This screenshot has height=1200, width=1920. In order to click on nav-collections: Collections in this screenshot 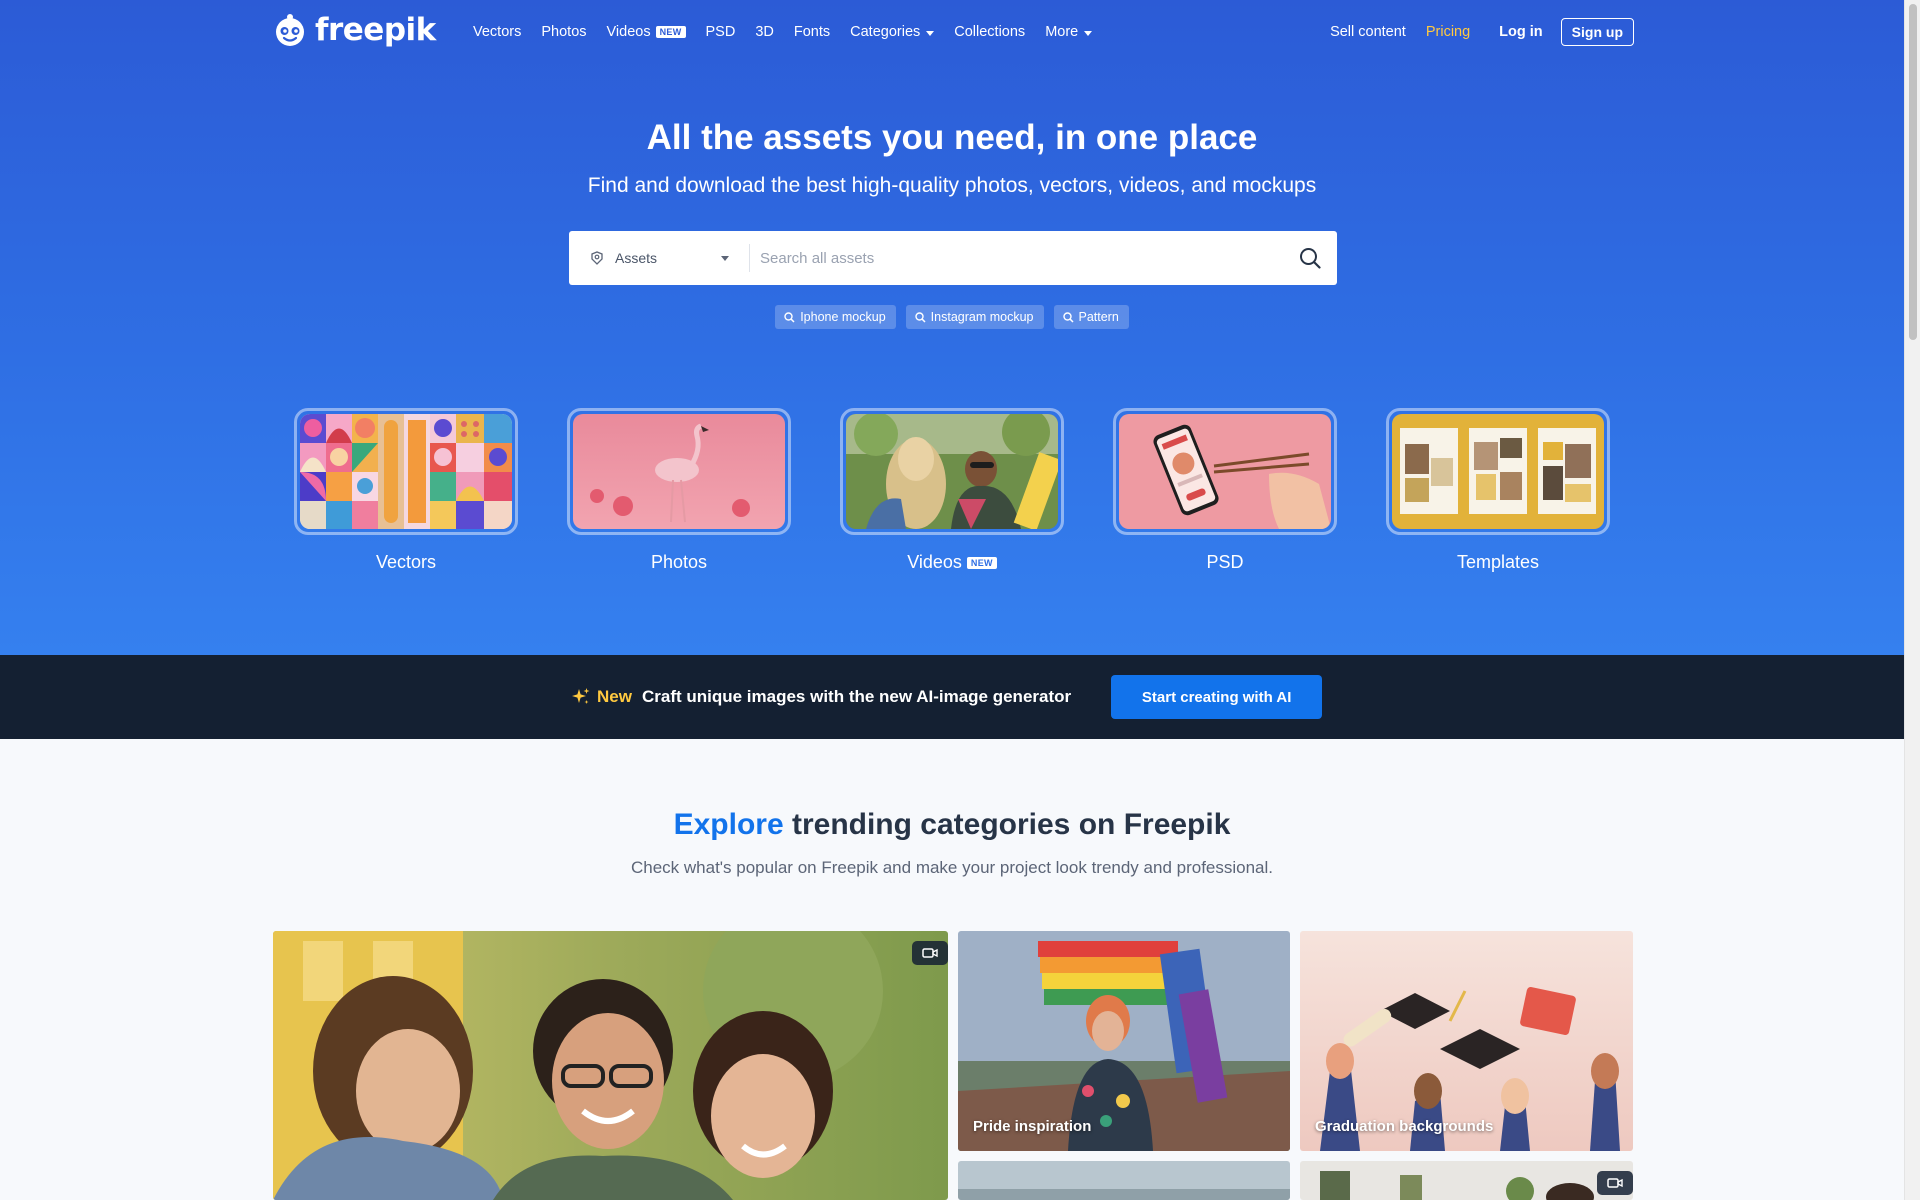, I will do `click(989, 32)`.